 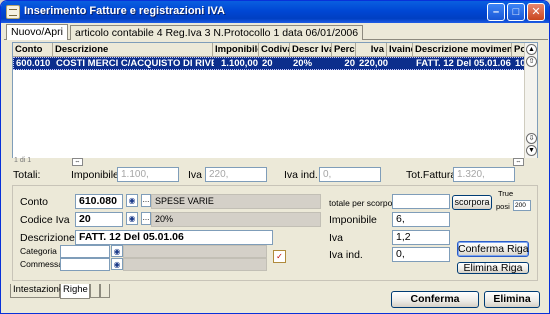 I want to click on imponibile-field: 6,, so click(x=421, y=219).